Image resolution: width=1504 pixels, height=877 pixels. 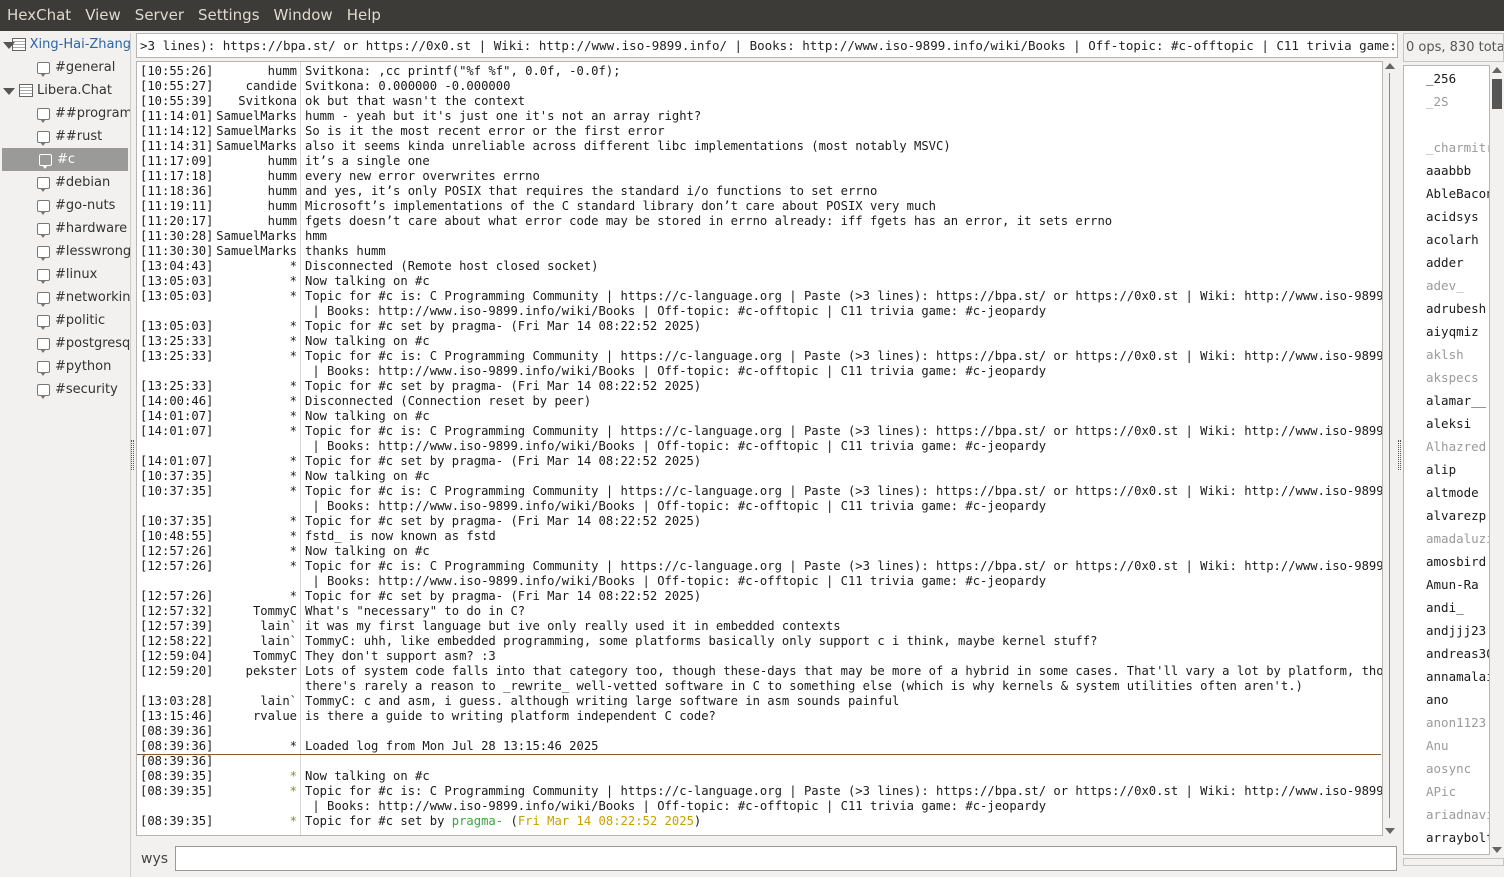 I want to click on user-list-item: ano, so click(x=1437, y=699).